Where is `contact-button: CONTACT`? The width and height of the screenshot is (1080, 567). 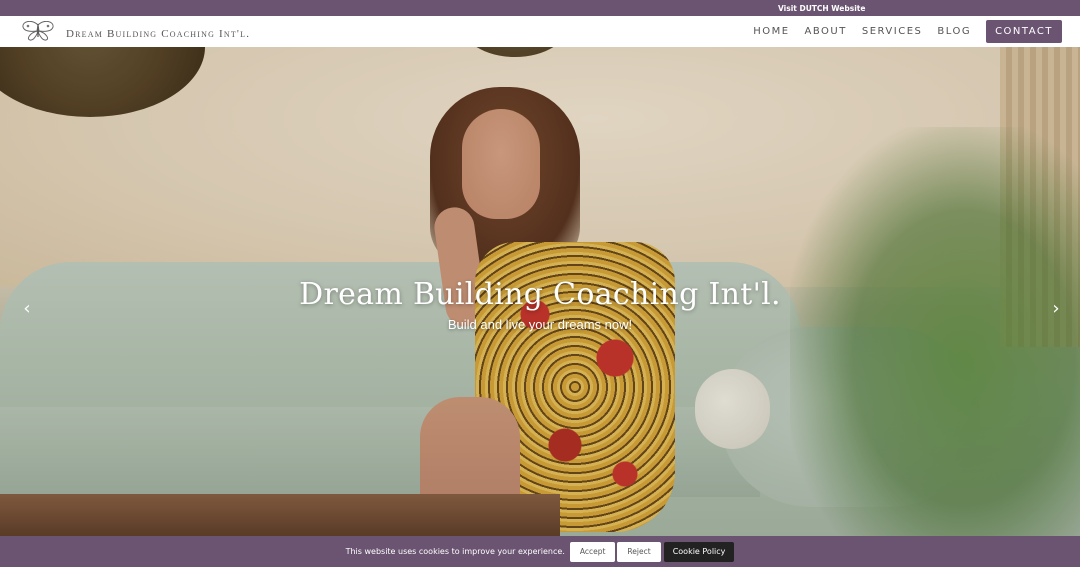 contact-button: CONTACT is located at coordinates (1024, 31).